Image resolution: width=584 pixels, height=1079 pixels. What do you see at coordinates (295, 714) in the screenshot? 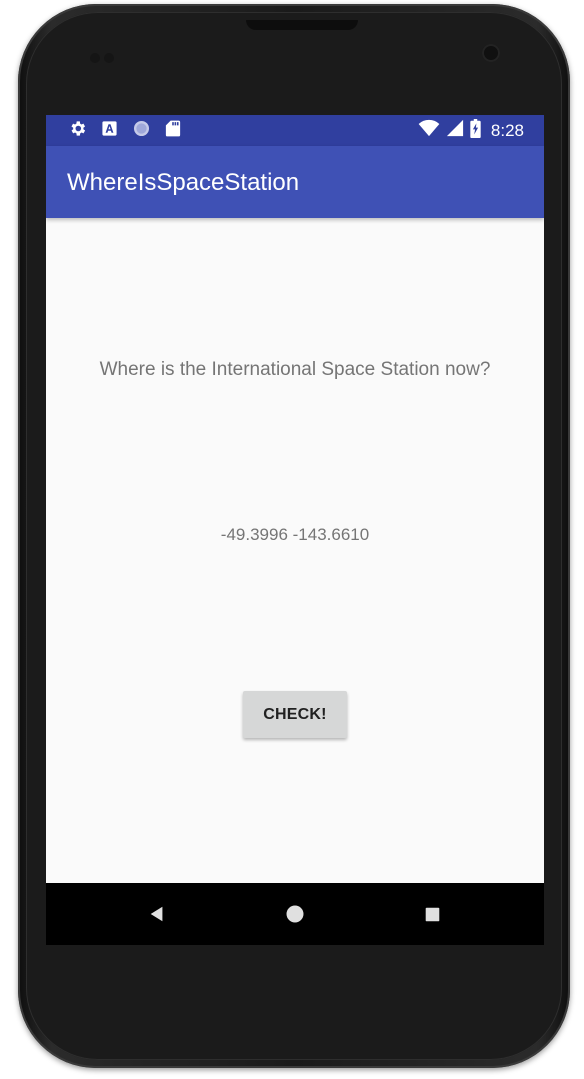
I see `check-button: CHECK!` at bounding box center [295, 714].